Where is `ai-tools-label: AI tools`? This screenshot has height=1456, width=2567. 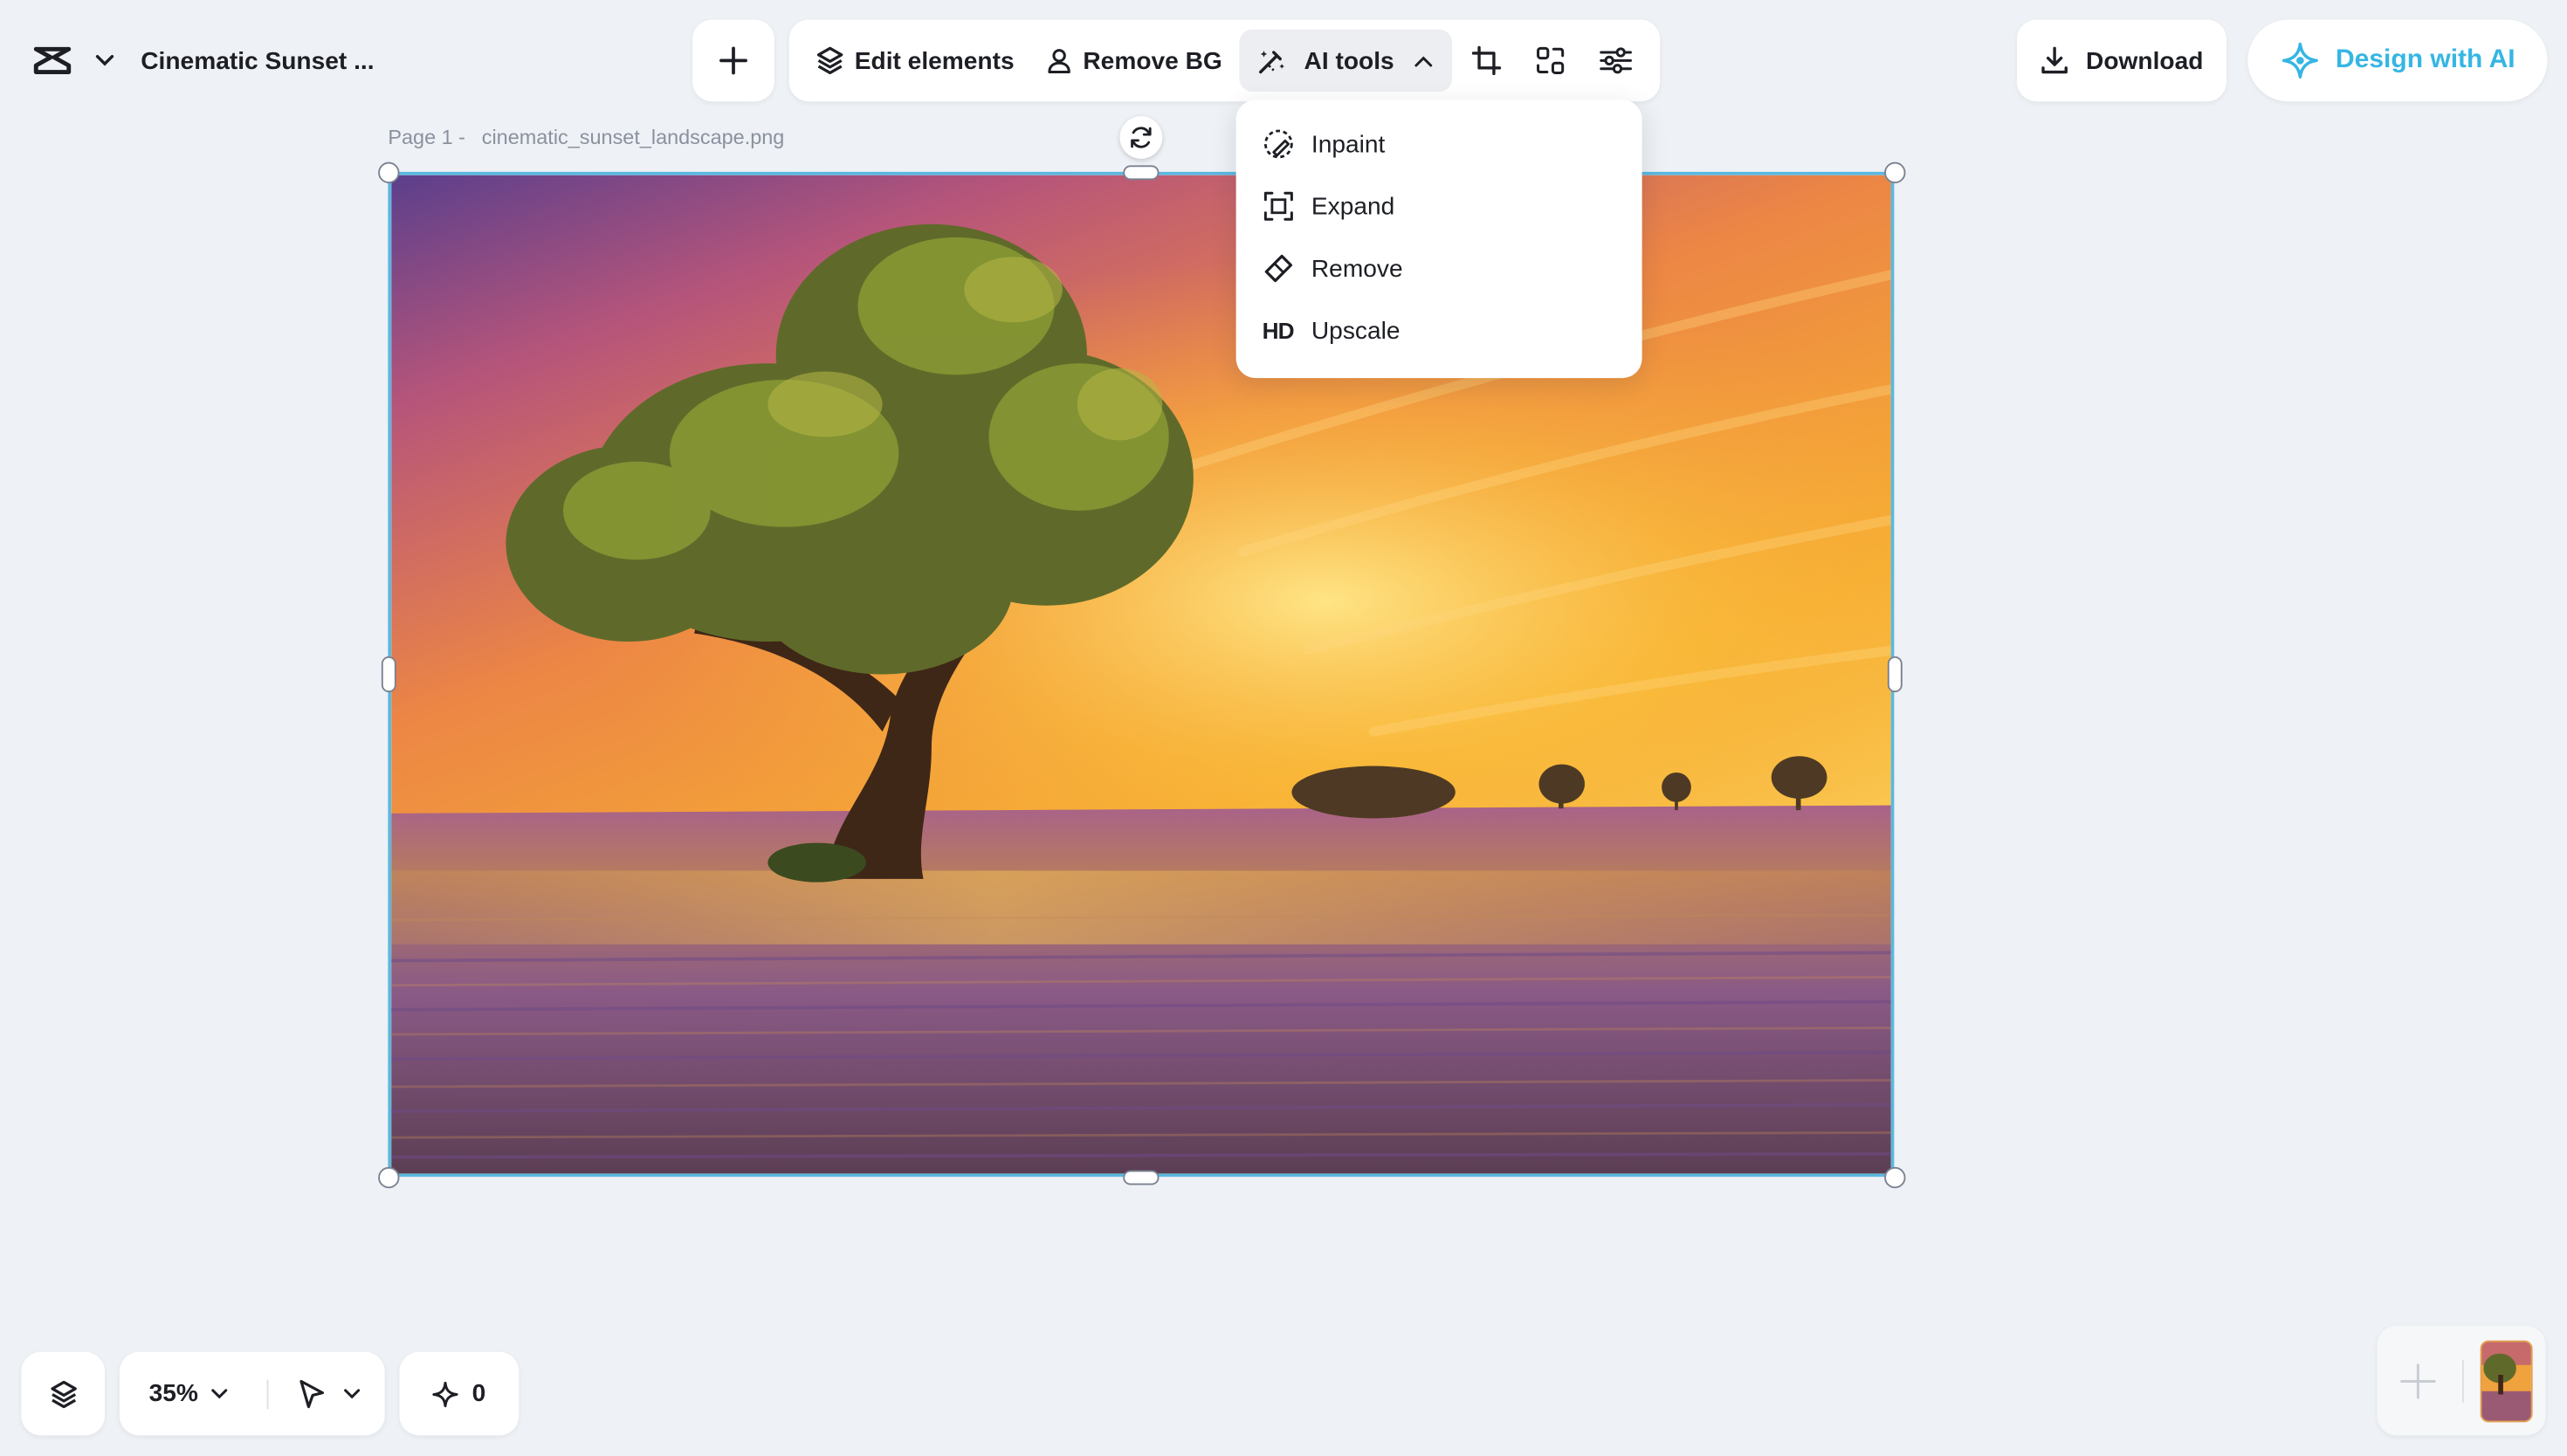
ai-tools-label: AI tools is located at coordinates (1349, 60).